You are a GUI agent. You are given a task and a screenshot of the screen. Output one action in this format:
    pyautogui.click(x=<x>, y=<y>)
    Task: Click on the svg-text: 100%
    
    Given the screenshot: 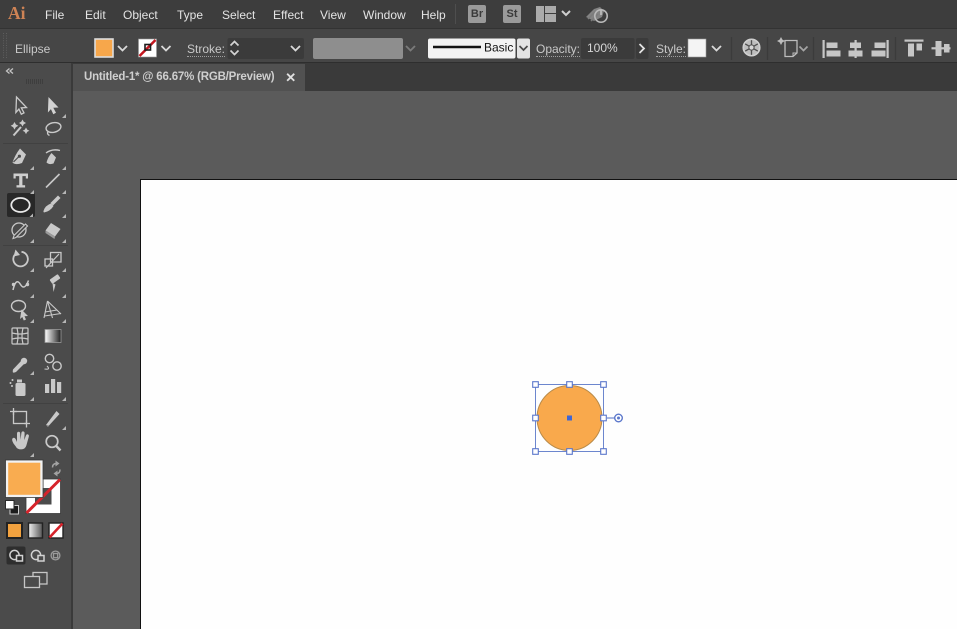 What is the action you would take?
    pyautogui.click(x=602, y=48)
    